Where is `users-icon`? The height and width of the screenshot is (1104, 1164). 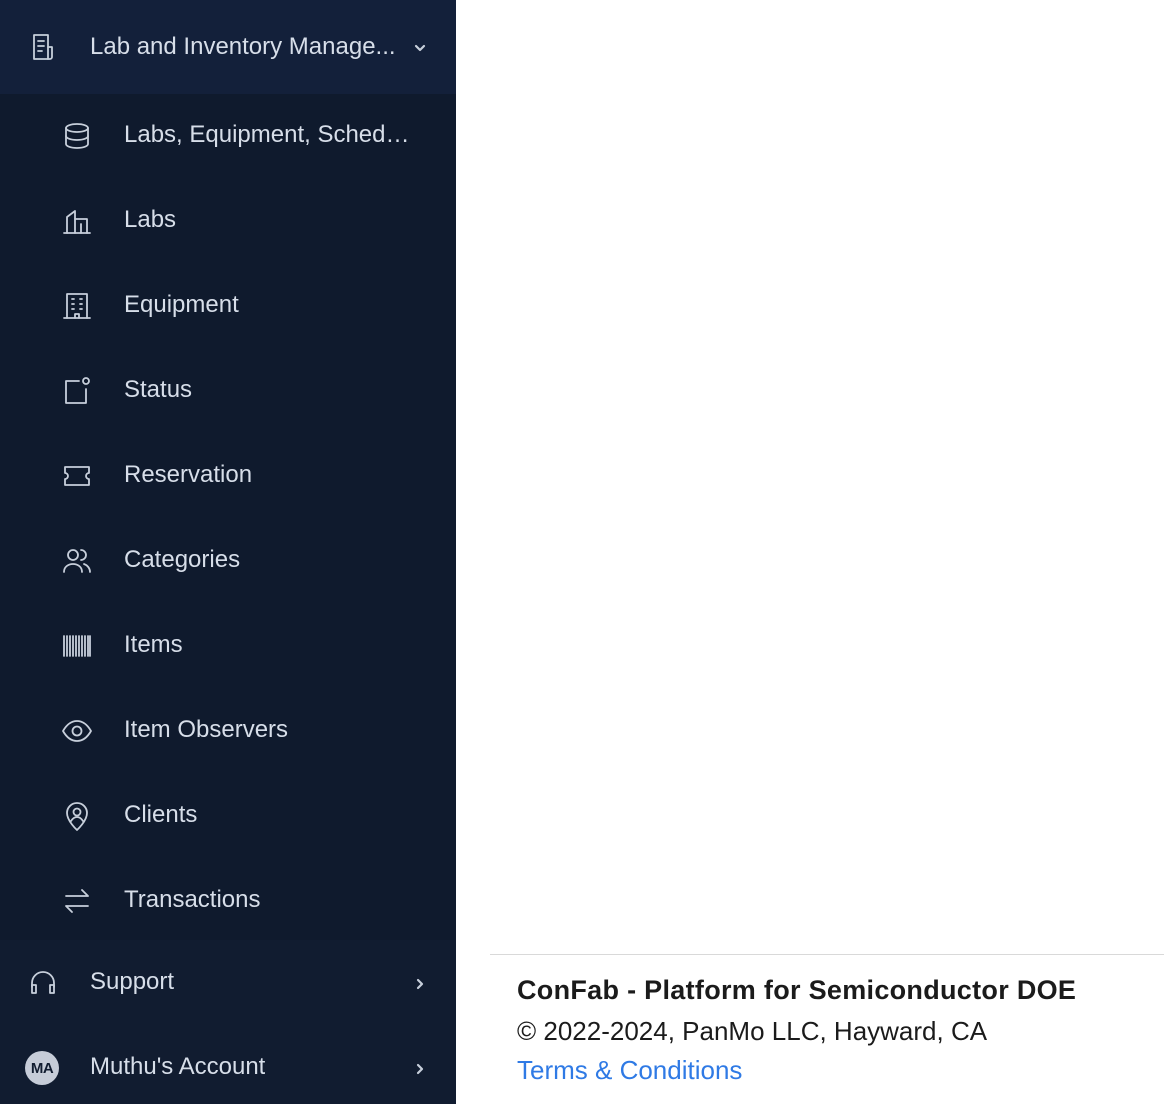
users-icon is located at coordinates (77, 561).